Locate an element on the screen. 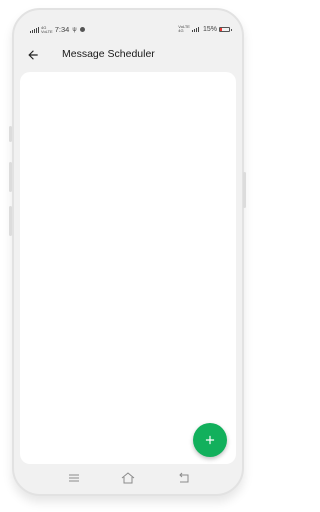  arrow-left-icon is located at coordinates (33, 55).